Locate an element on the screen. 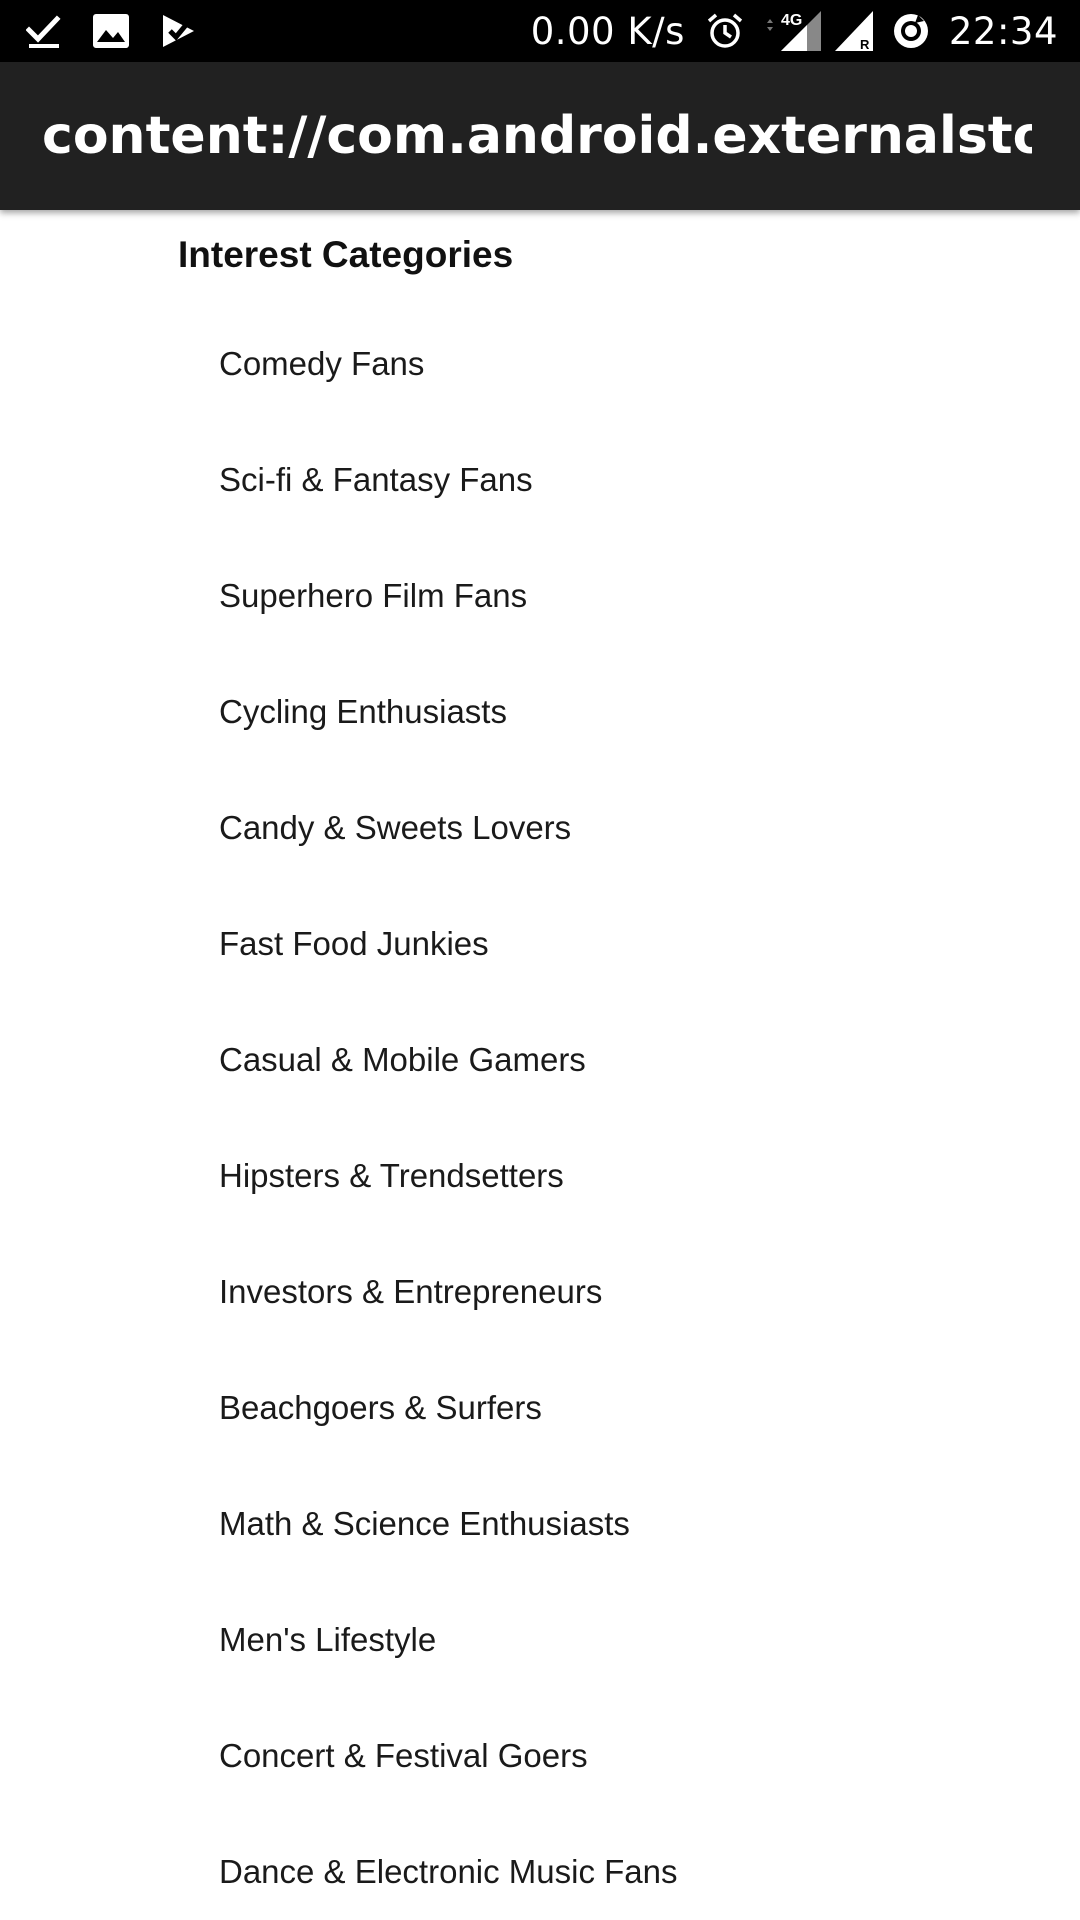  sync-icon is located at coordinates (911, 31).